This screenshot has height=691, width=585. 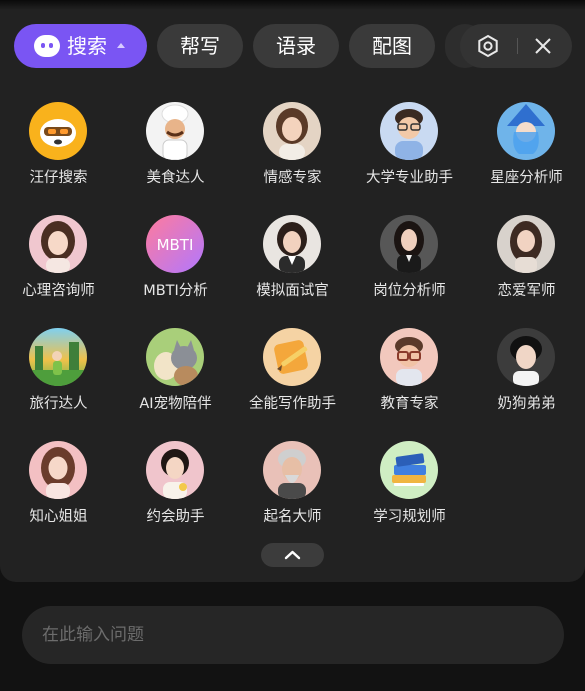 I want to click on mbti-gradient-icon: MBTI, so click(x=175, y=244).